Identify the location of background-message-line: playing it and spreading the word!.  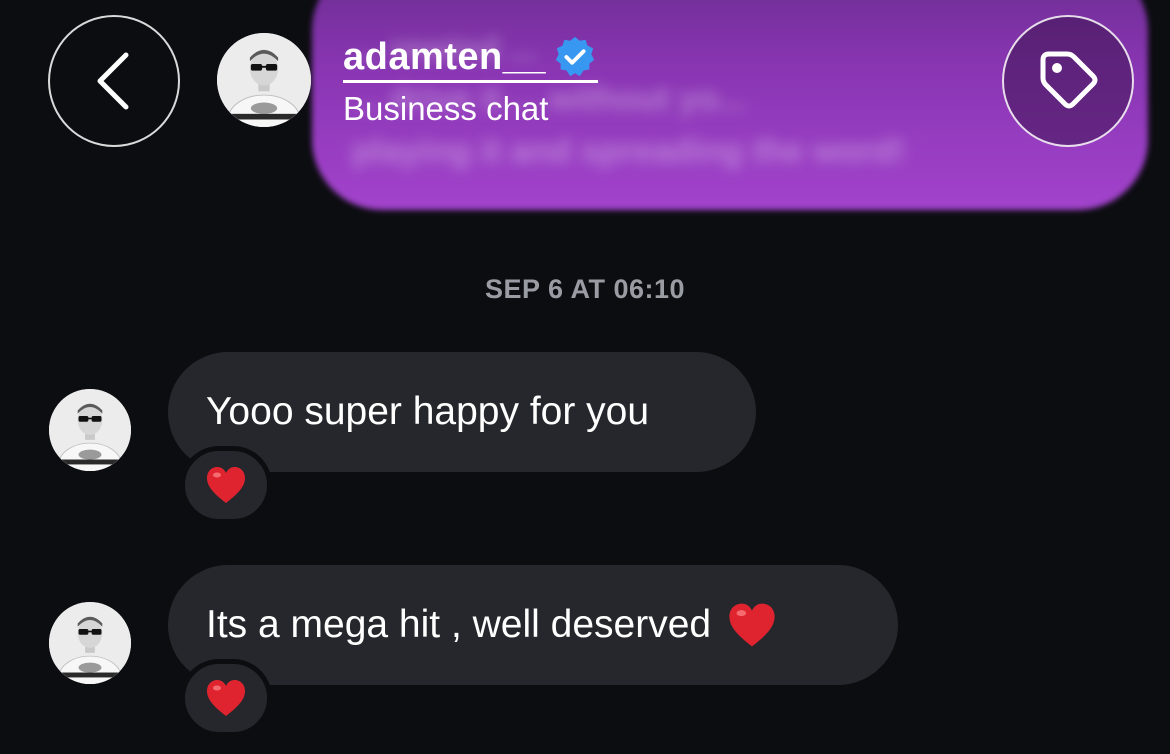
(629, 151).